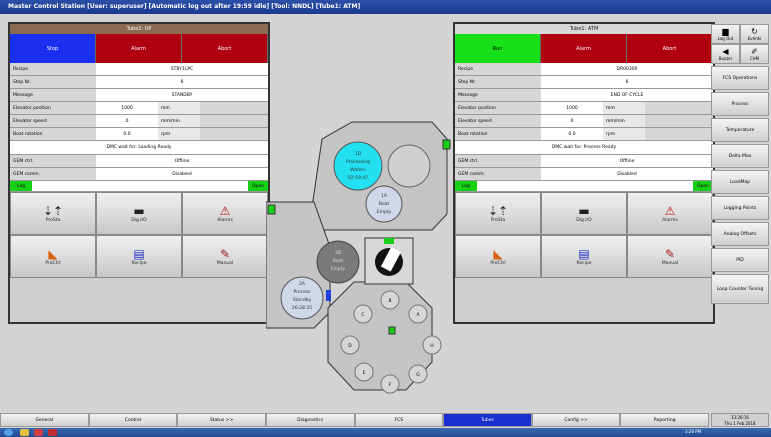  Describe the element at coordinates (584, 95) in the screenshot. I see `param-message: Message END OF CYCLE` at that location.